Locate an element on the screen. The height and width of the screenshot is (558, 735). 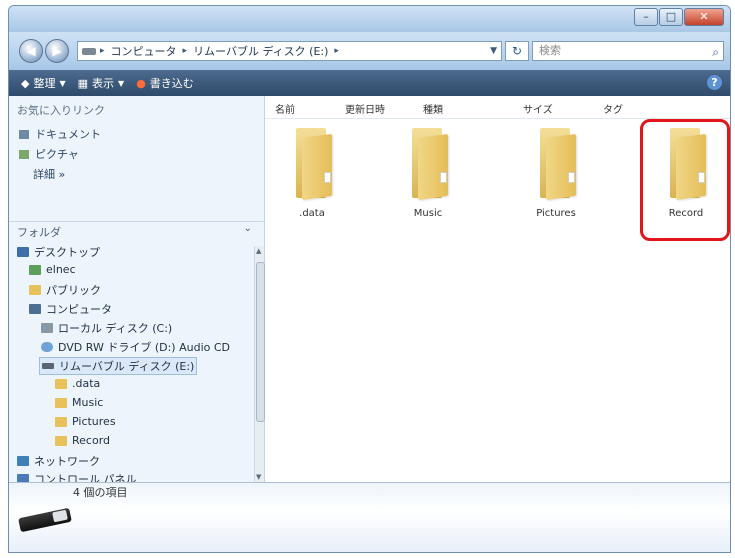
tree-item-removable-disk: リムーバブル ディスク (E:) is located at coordinates (118, 366).